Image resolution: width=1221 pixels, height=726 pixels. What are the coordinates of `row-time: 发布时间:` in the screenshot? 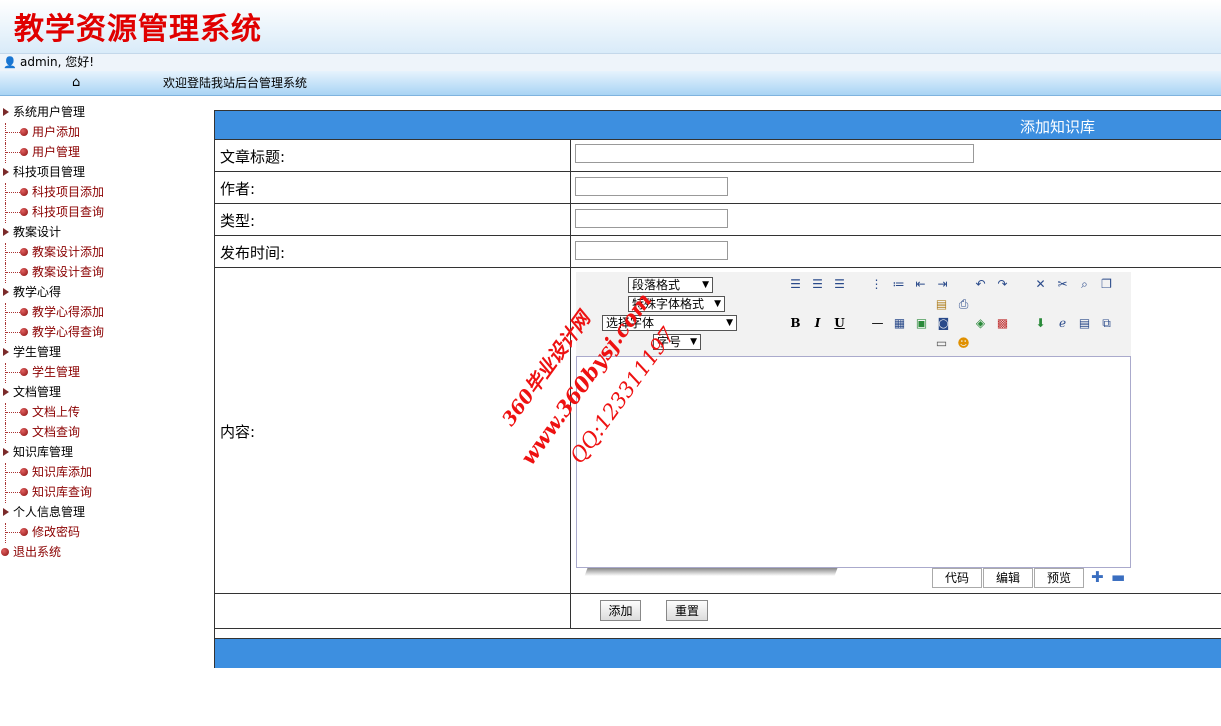 It's located at (718, 252).